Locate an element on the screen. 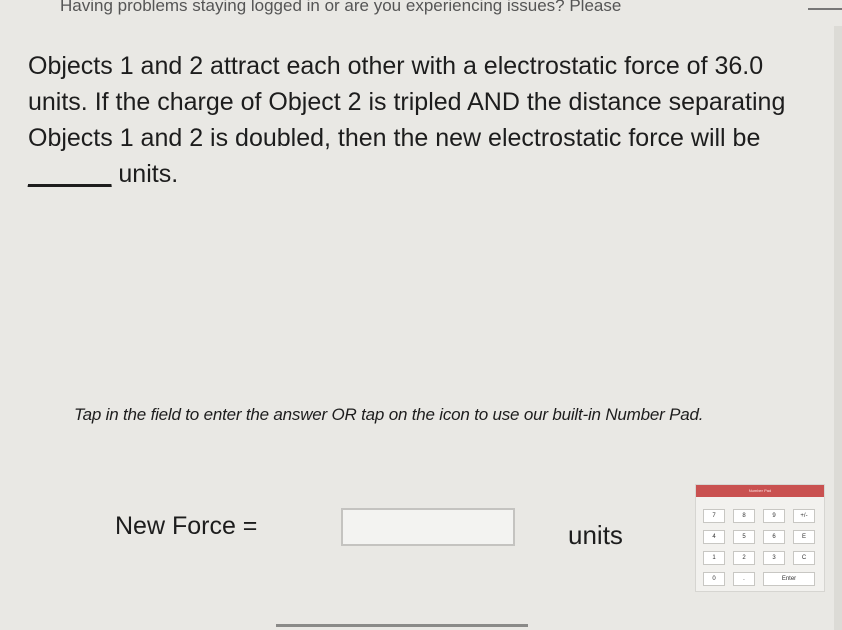 The image size is (842, 630). numpad-key: 4 is located at coordinates (714, 537).